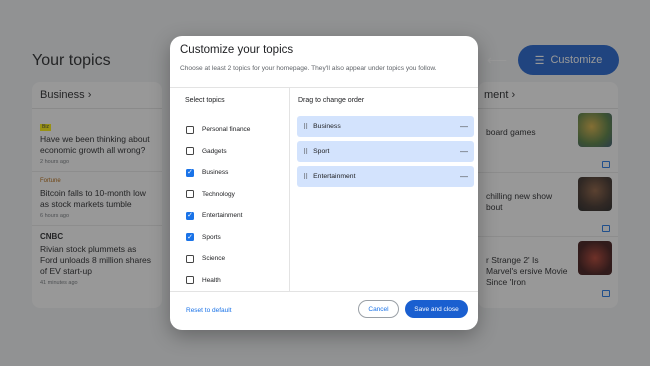  Describe the element at coordinates (331, 100) in the screenshot. I see `order-heading: Drag to change order` at that location.